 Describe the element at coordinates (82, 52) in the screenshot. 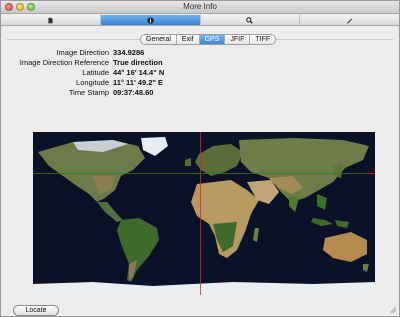

I see `property-key: Image Direction` at that location.